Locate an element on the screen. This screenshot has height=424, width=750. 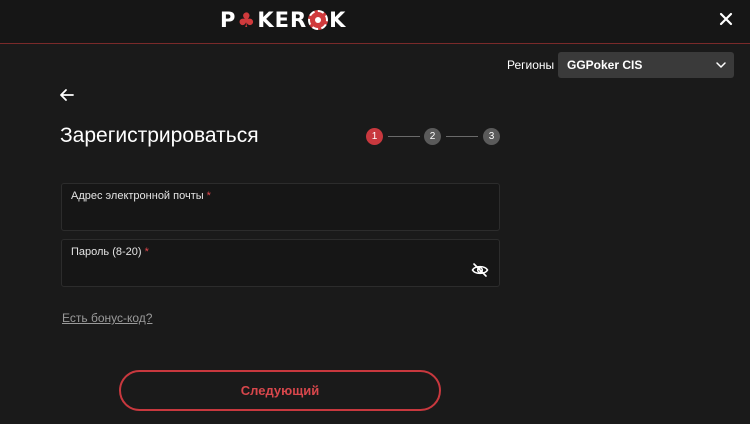
step-1: 1 is located at coordinates (374, 136).